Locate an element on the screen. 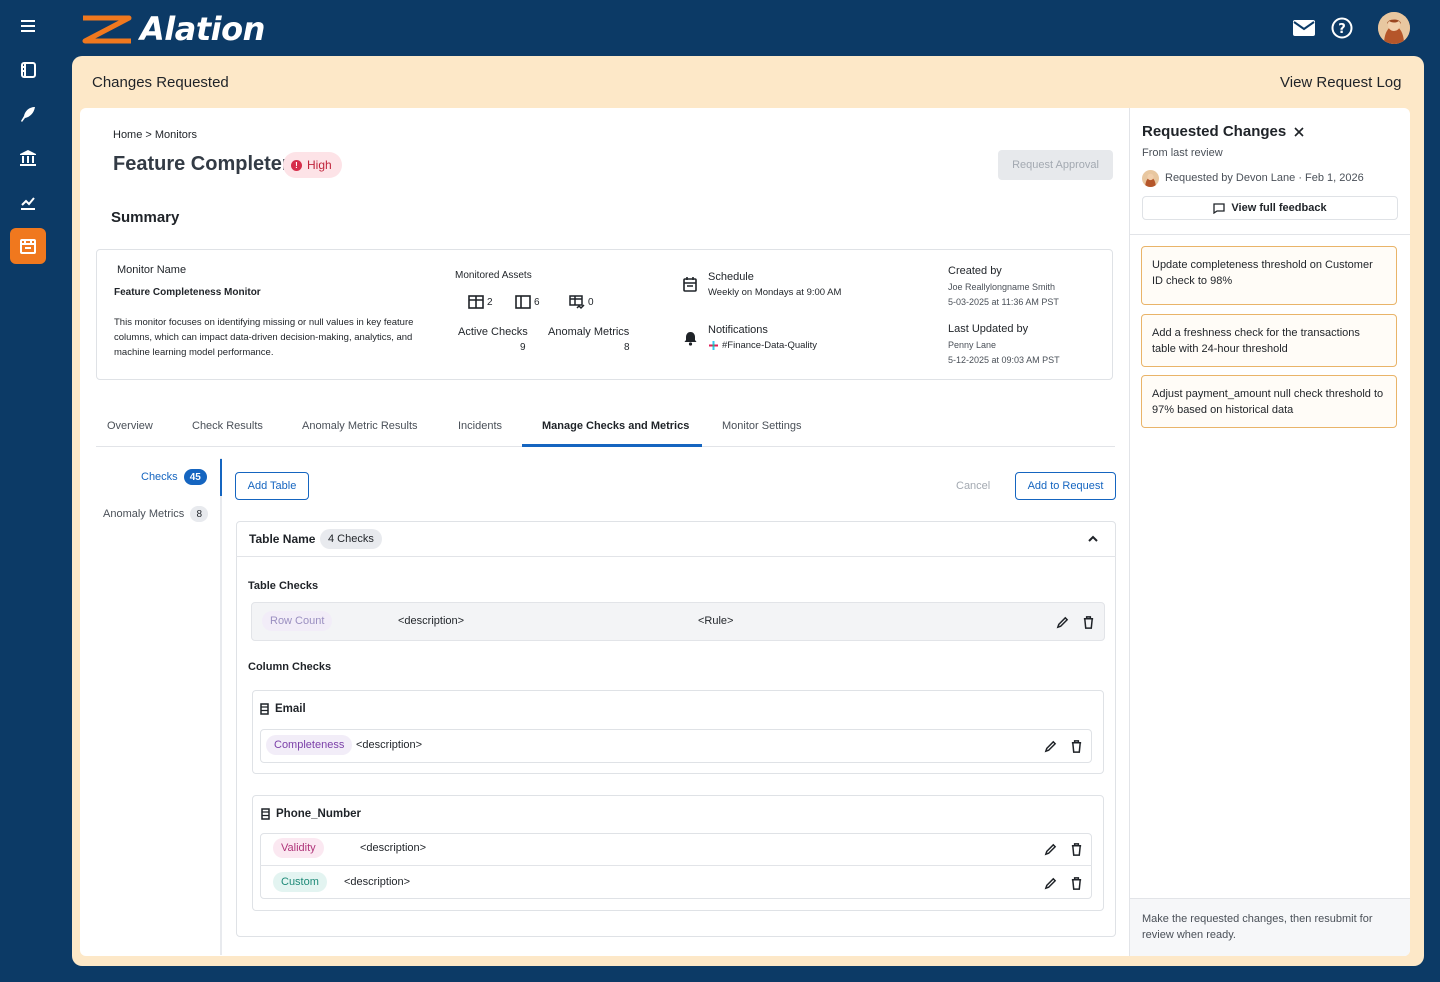 The height and width of the screenshot is (982, 1440). panel-subtitle: From last review is located at coordinates (1182, 153).